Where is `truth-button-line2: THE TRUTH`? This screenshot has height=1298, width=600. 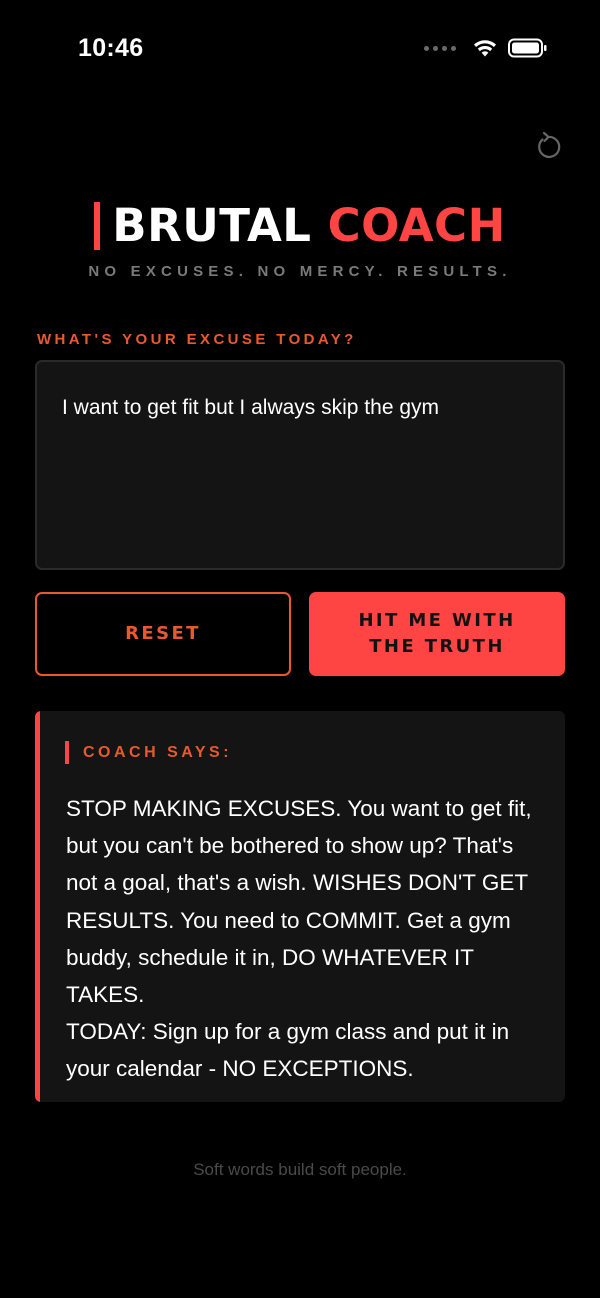 truth-button-line2: THE TRUTH is located at coordinates (437, 646).